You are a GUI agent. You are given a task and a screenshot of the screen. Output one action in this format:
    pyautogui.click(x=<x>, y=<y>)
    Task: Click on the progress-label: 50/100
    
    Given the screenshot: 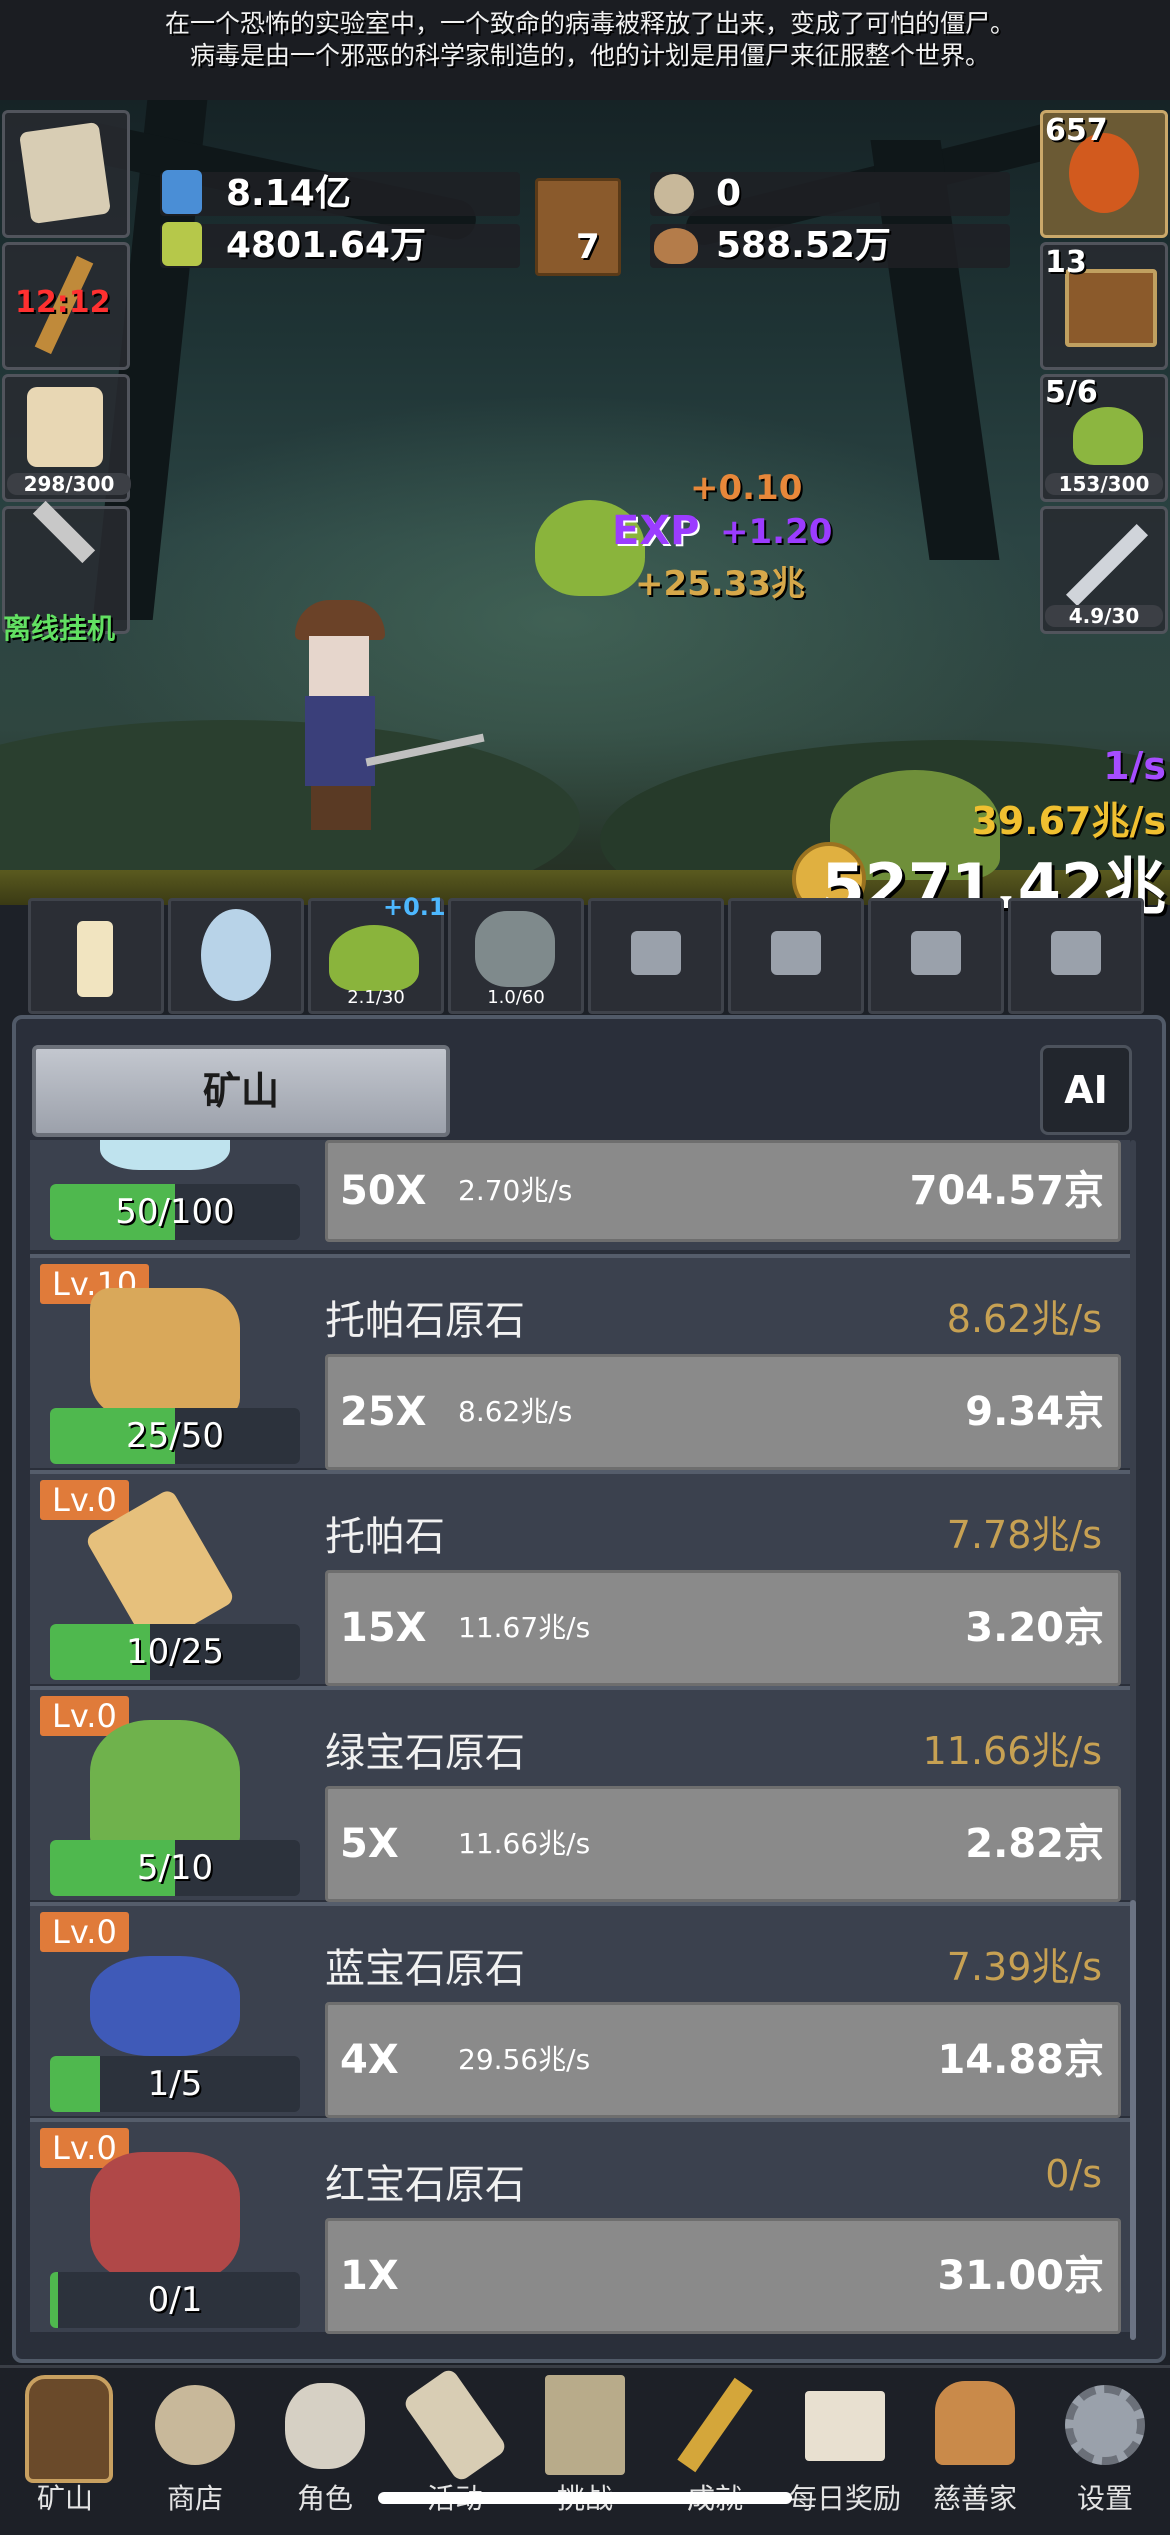 What is the action you would take?
    pyautogui.click(x=175, y=1212)
    